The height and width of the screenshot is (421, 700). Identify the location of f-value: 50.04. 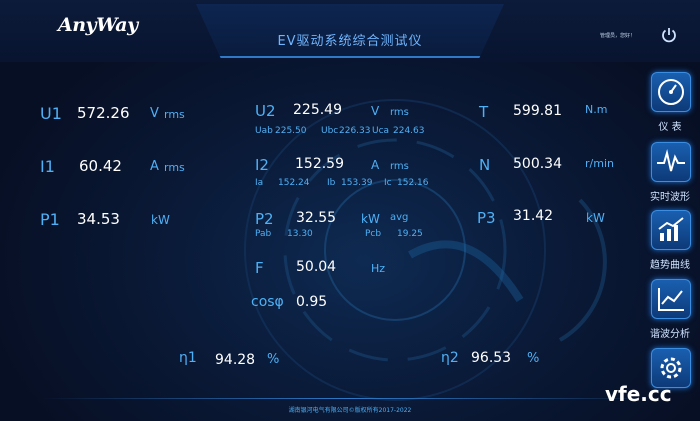
(316, 267).